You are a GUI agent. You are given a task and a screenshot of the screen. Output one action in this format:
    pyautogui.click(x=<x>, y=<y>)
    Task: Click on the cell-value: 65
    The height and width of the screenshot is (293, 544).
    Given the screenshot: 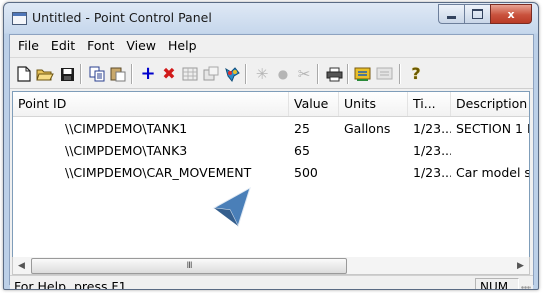 What is the action you would take?
    pyautogui.click(x=302, y=150)
    